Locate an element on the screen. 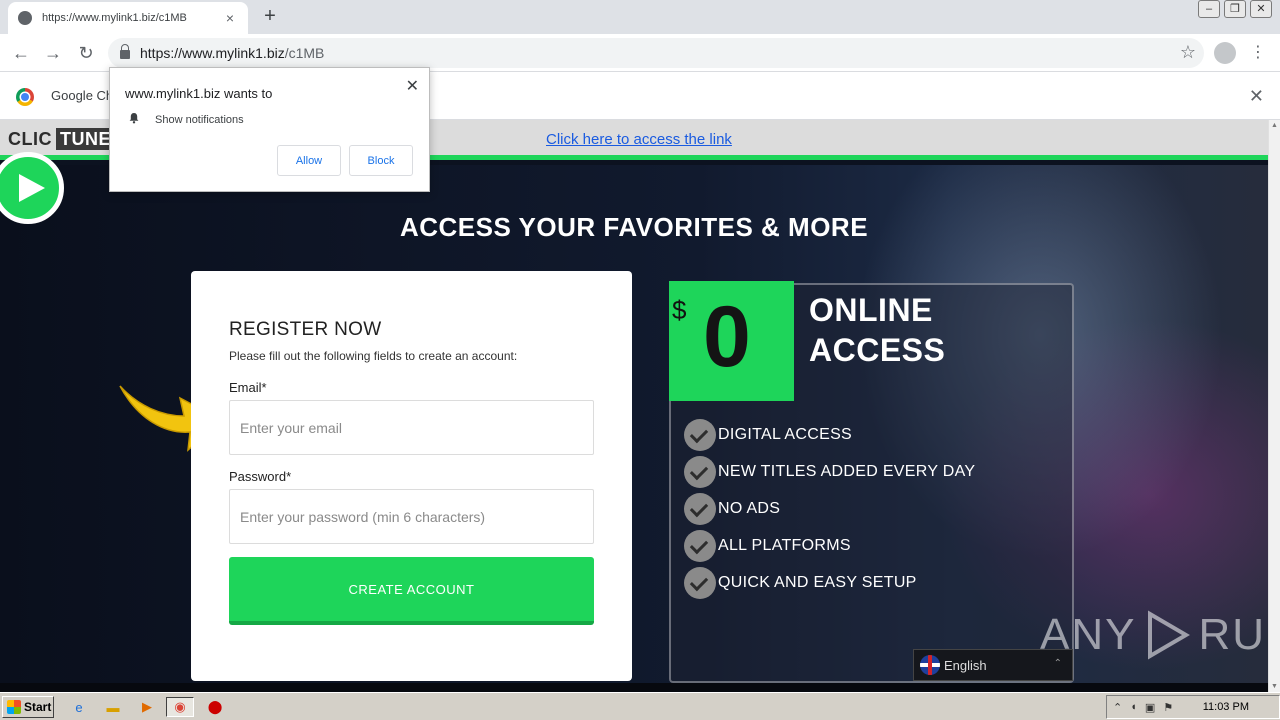 This screenshot has width=1280, height=720. popup-title: www.mylink1.biz wants to is located at coordinates (199, 93).